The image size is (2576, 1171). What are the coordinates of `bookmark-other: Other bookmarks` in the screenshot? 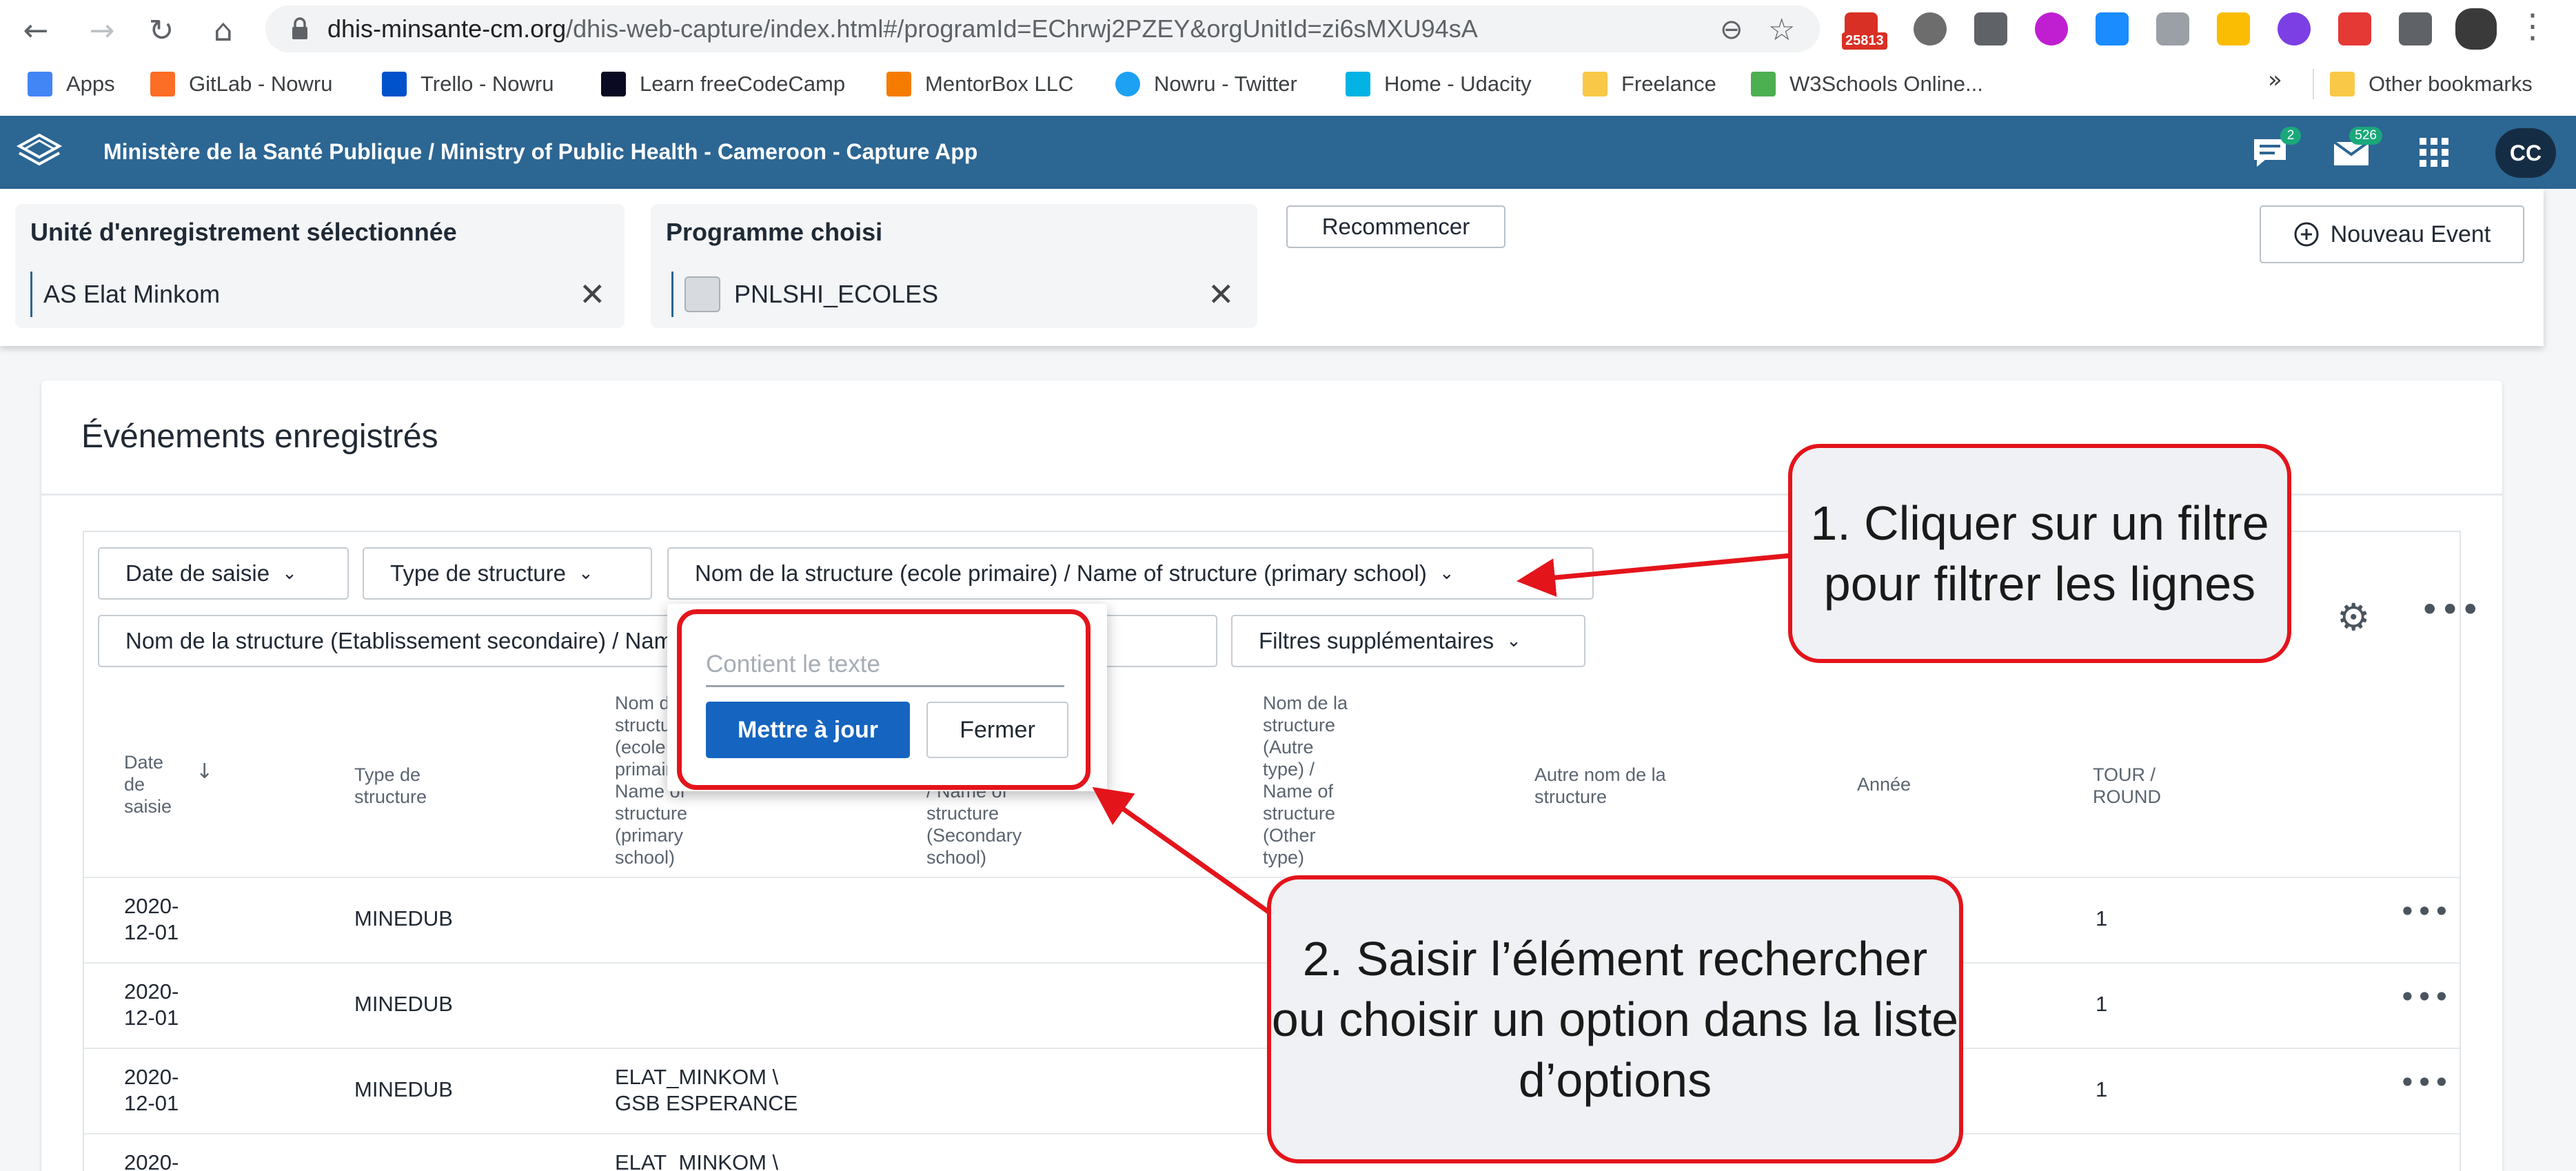 It's located at (2431, 84).